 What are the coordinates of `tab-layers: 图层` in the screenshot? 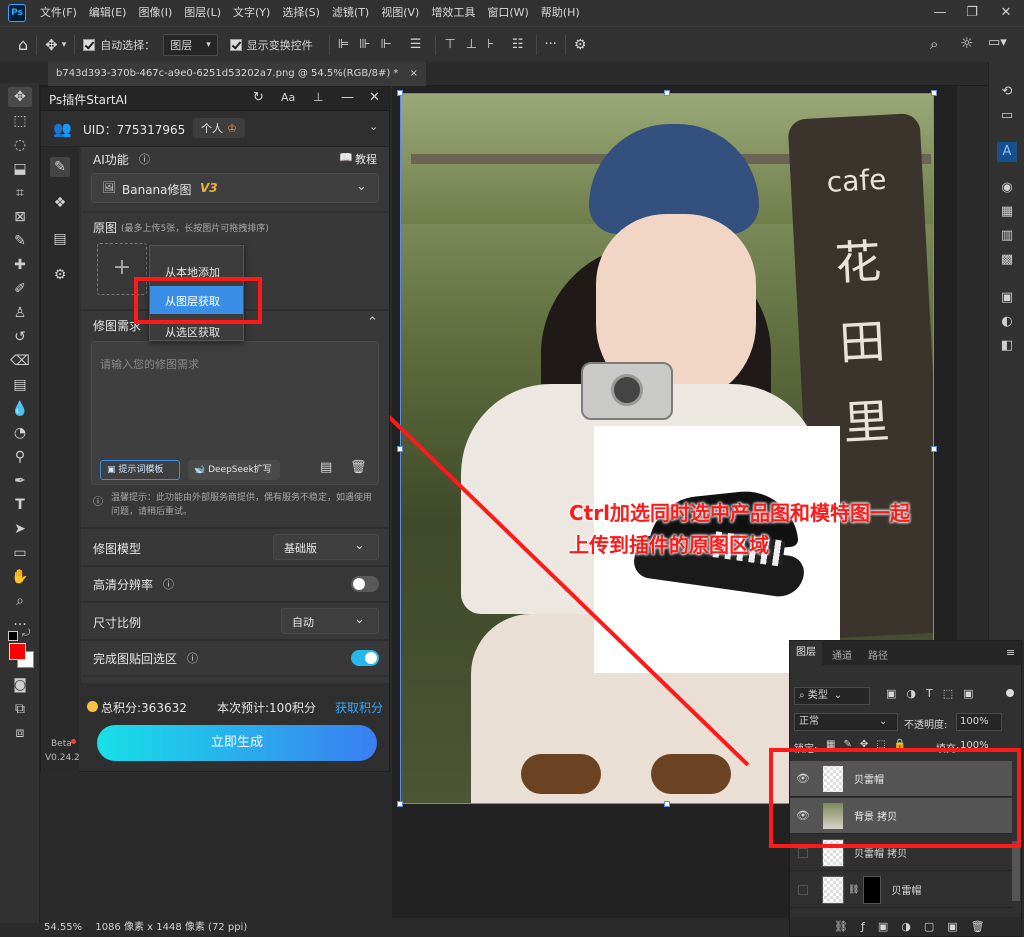 It's located at (806, 653).